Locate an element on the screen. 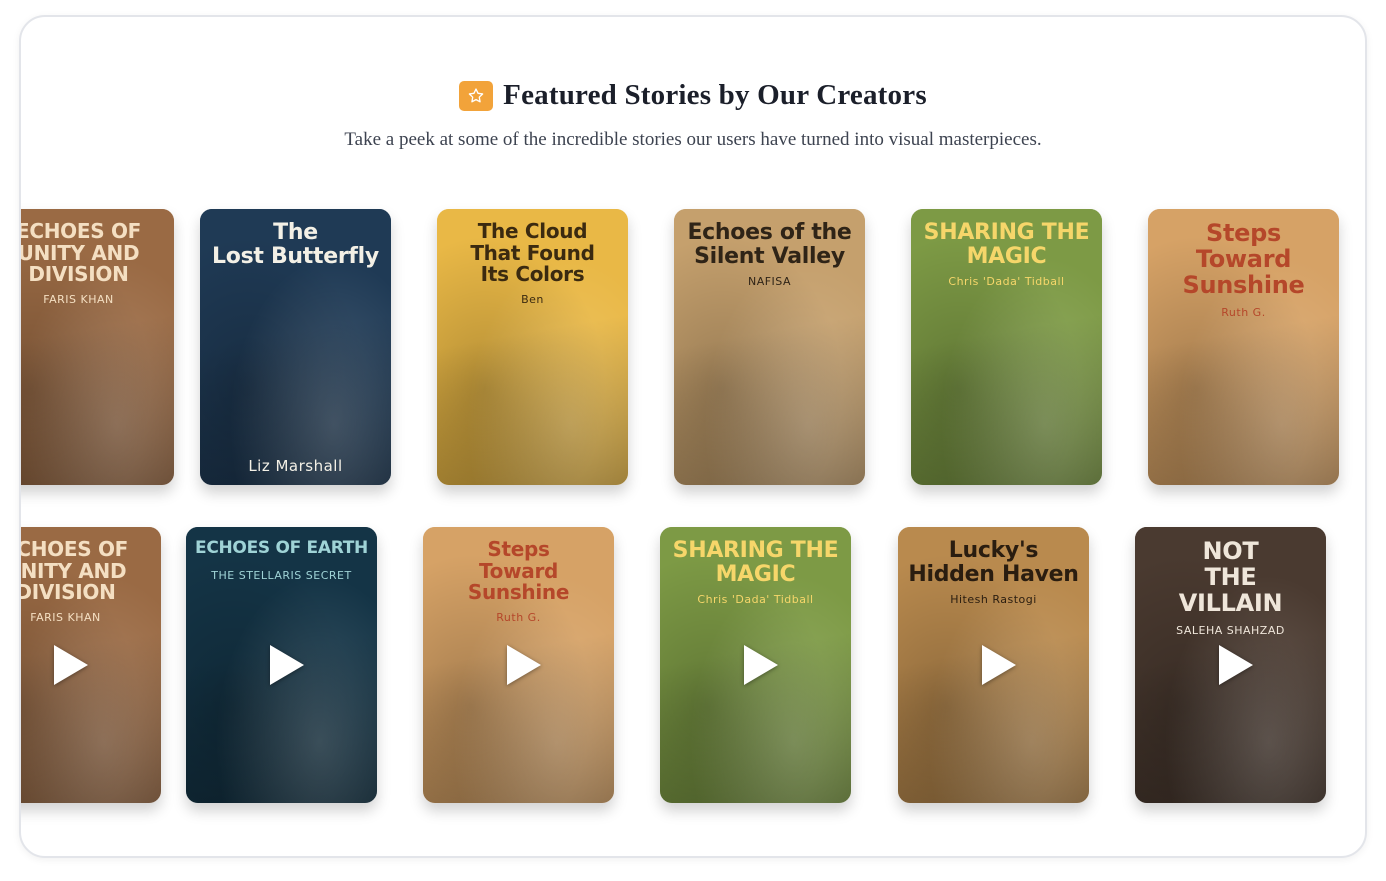 This screenshot has width=1386, height=881. story-title: ECHOES OF EARTH is located at coordinates (281, 548).